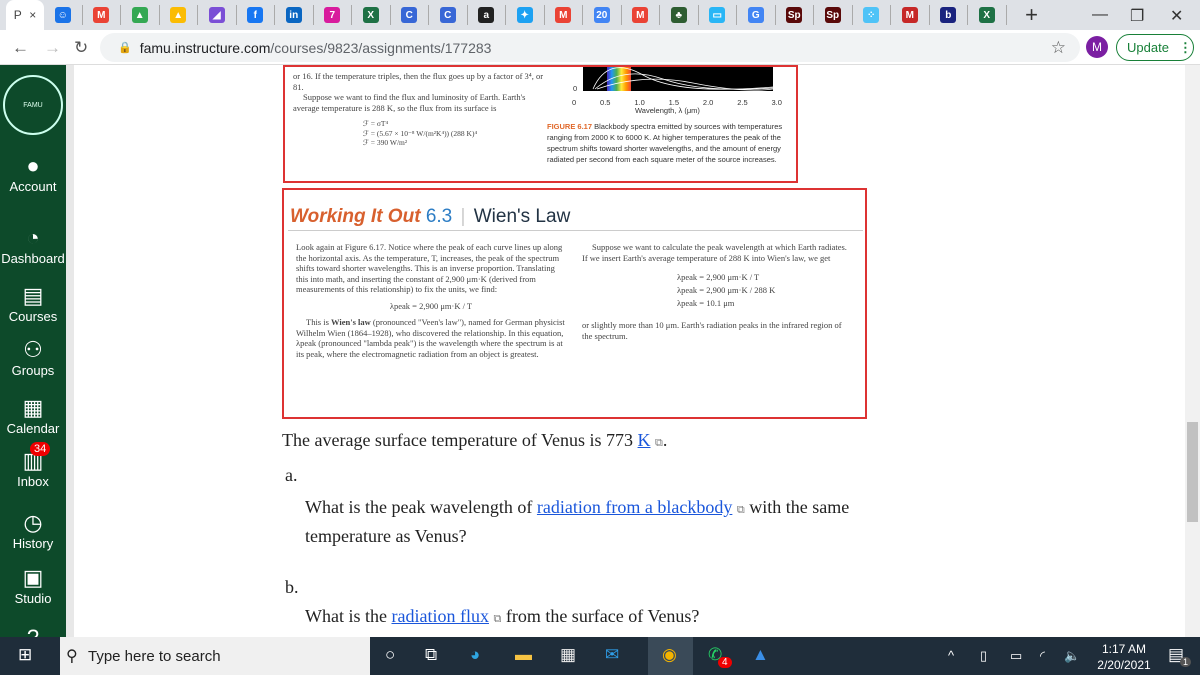  Describe the element at coordinates (1185, 48) in the screenshot. I see `menu-icon: ⋮` at that location.